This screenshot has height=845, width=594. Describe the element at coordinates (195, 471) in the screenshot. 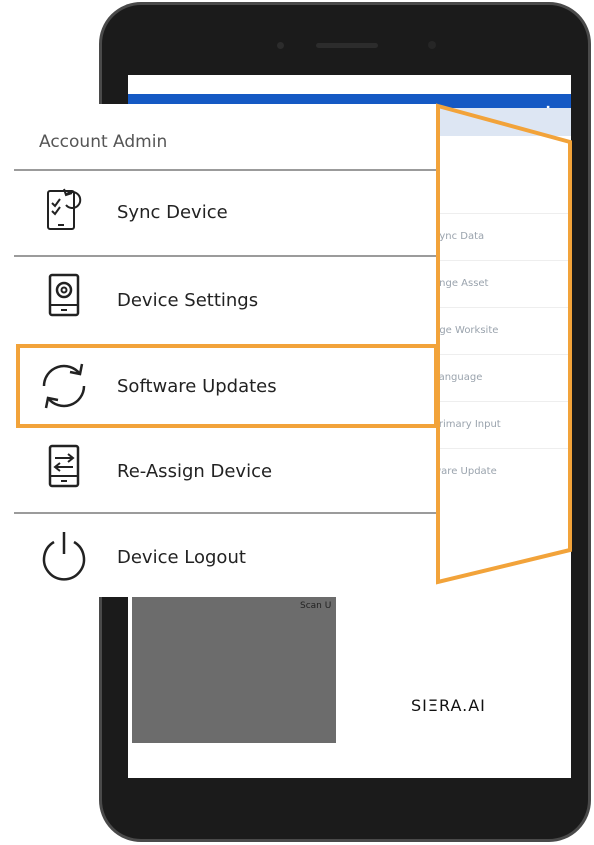

I see `menu-item-label: Re-Assign Device` at that location.